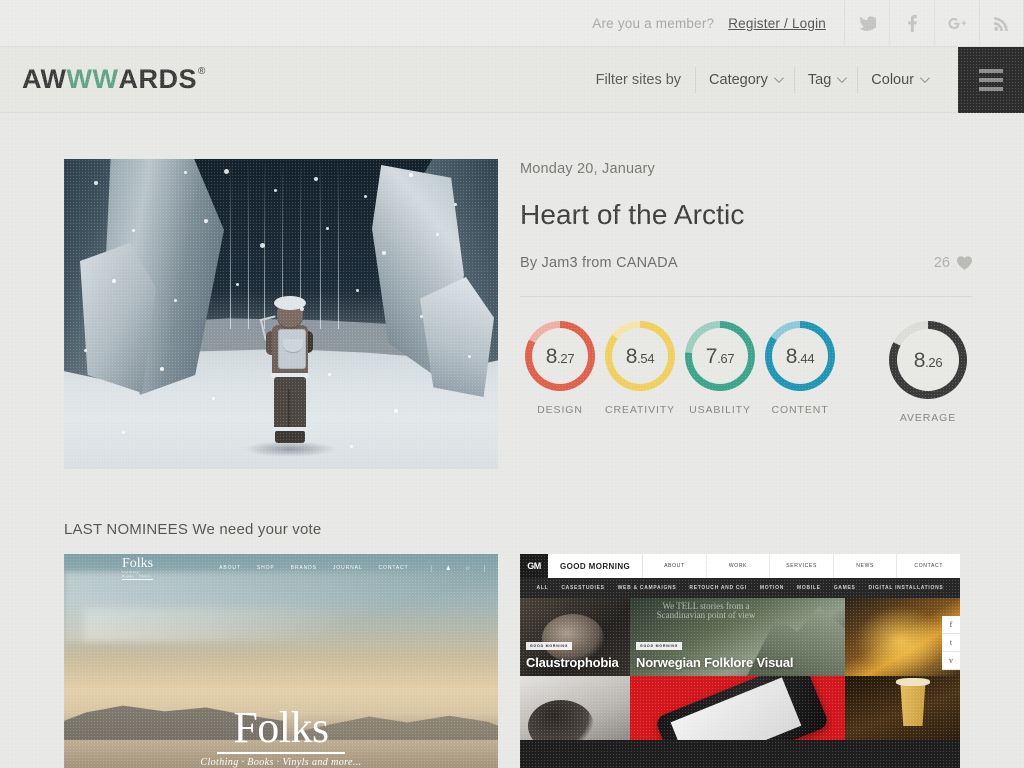 Image resolution: width=1024 pixels, height=768 pixels. What do you see at coordinates (464, 568) in the screenshot?
I see `folks-nav-icons: ♟ ☆ ⌕` at bounding box center [464, 568].